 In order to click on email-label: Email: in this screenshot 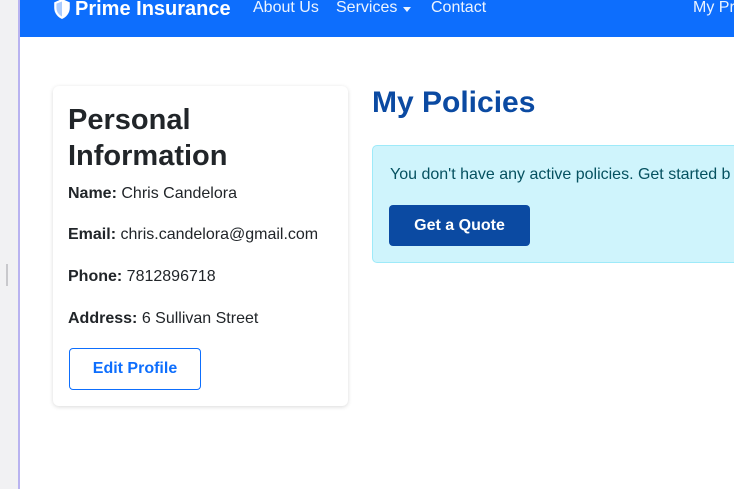, I will do `click(92, 234)`.